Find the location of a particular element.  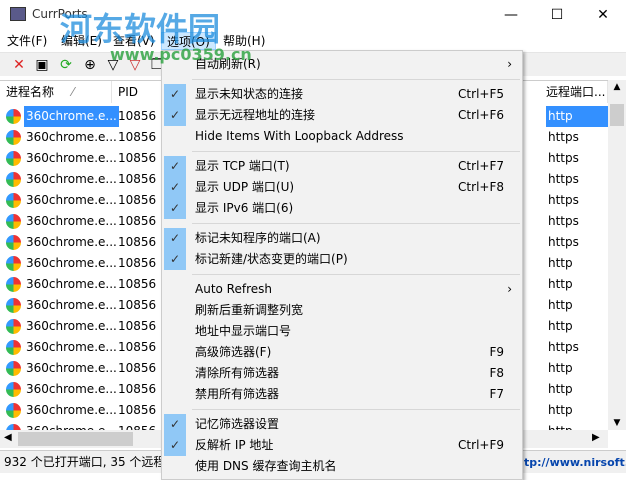

menu-item: 禁用所有筛选器 F7 is located at coordinates (342, 394).